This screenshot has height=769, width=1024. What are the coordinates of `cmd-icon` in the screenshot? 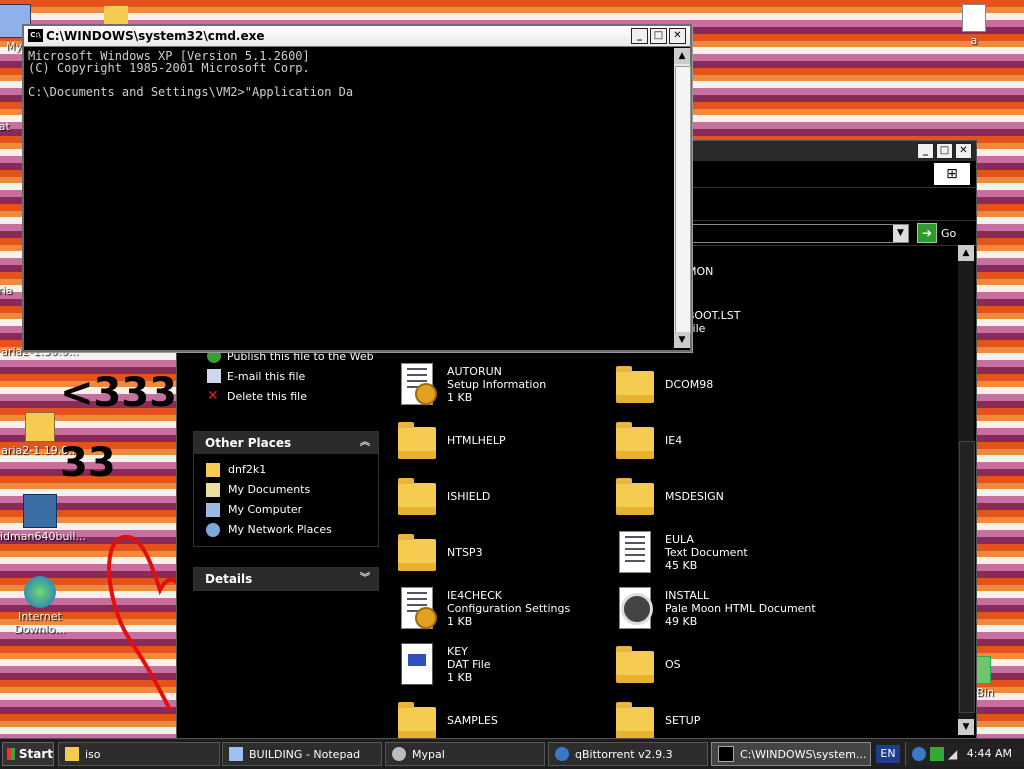 It's located at (726, 754).